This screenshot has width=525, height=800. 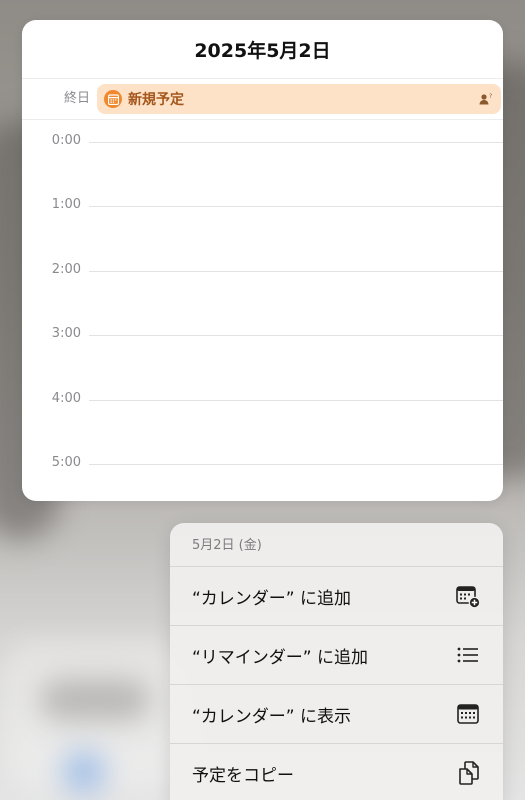 I want to click on person-question-icon: ?, so click(x=486, y=100).